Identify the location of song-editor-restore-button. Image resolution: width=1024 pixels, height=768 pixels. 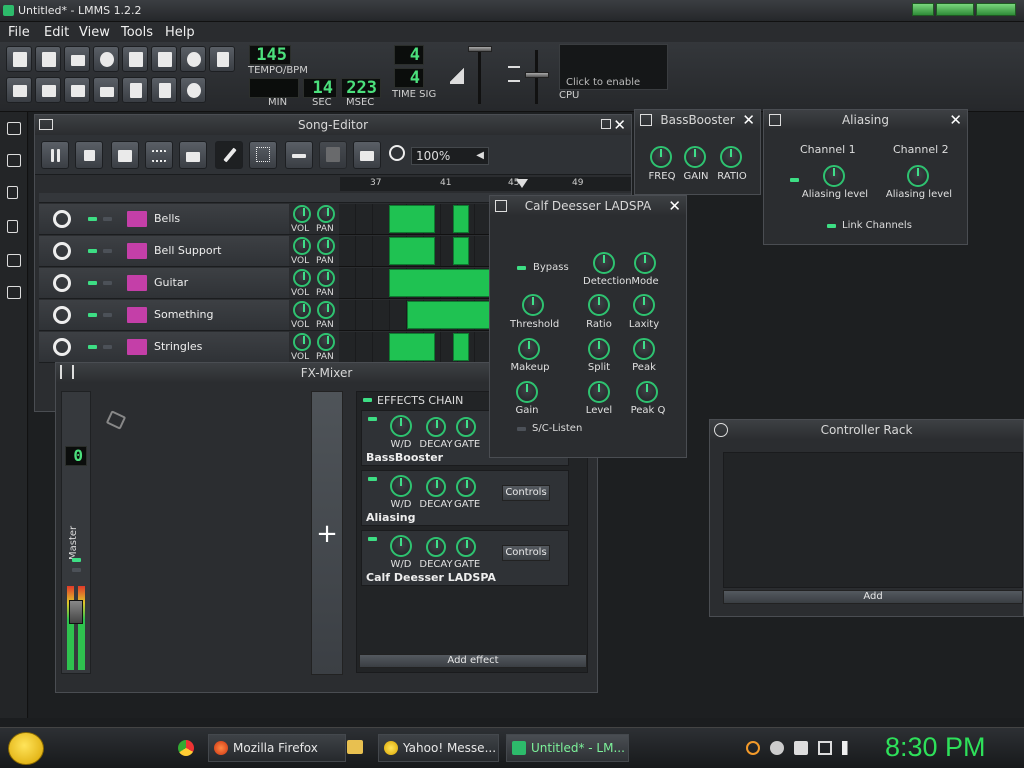
(606, 124).